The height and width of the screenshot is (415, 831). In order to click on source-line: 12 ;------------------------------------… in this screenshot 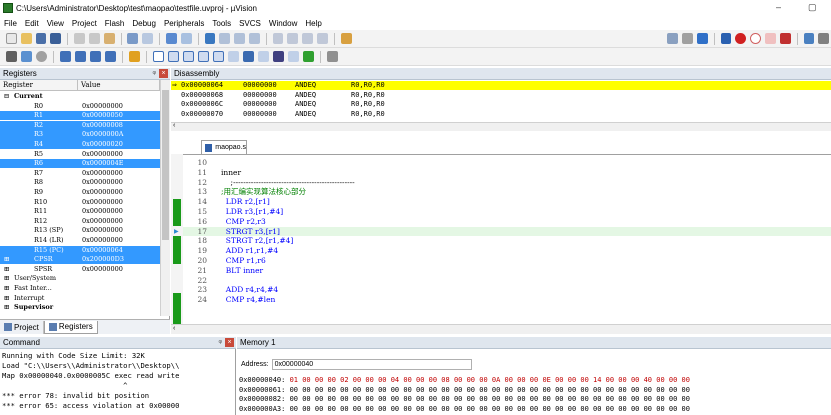, I will do `click(507, 183)`.